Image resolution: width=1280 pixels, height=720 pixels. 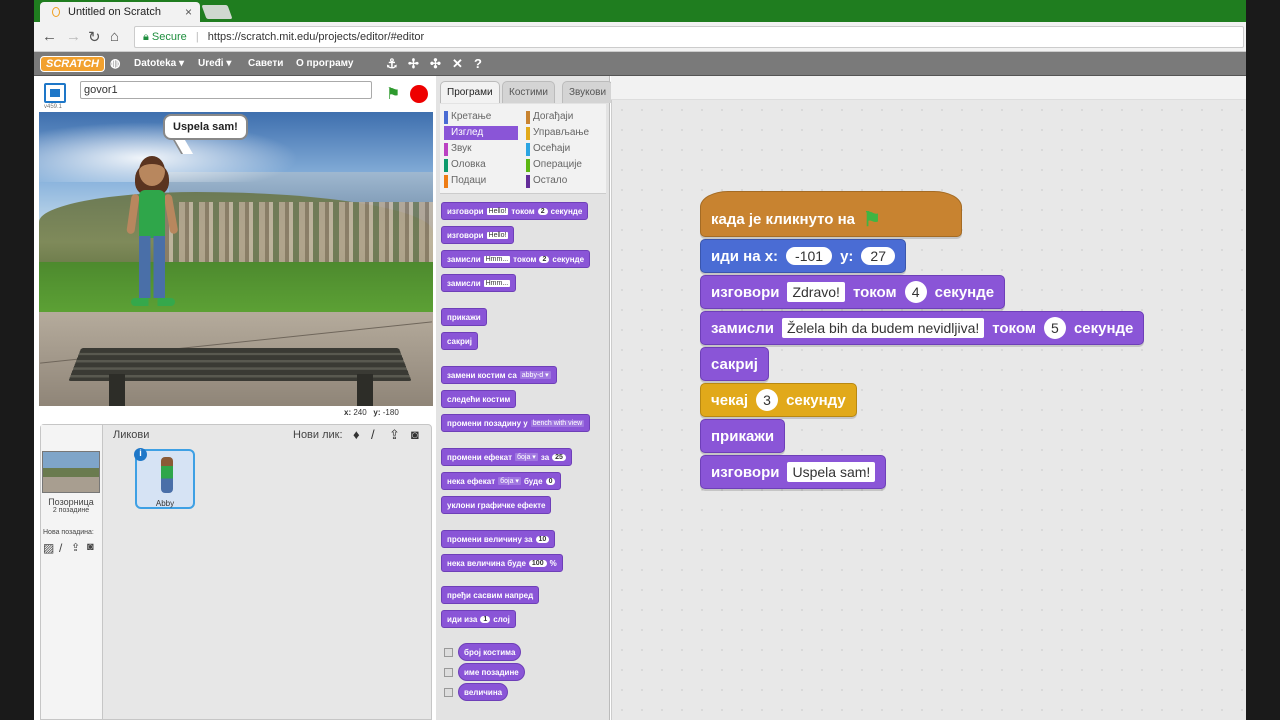 I want to click on script-go-to-xy: иди на x: -101 y: 27, so click(x=803, y=256).